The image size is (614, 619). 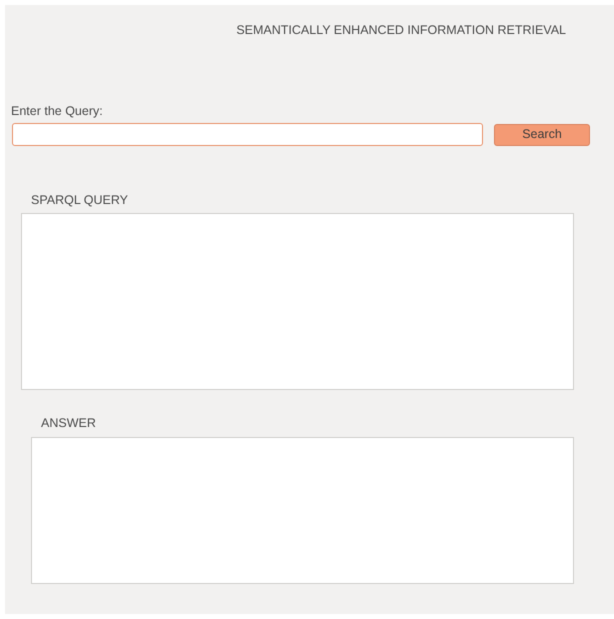 What do you see at coordinates (79, 200) in the screenshot?
I see `sparql-label: SPARQL QUERY` at bounding box center [79, 200].